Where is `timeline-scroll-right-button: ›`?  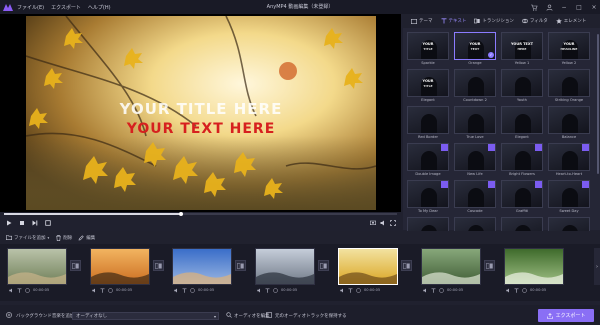 timeline-scroll-right-button: › is located at coordinates (597, 266).